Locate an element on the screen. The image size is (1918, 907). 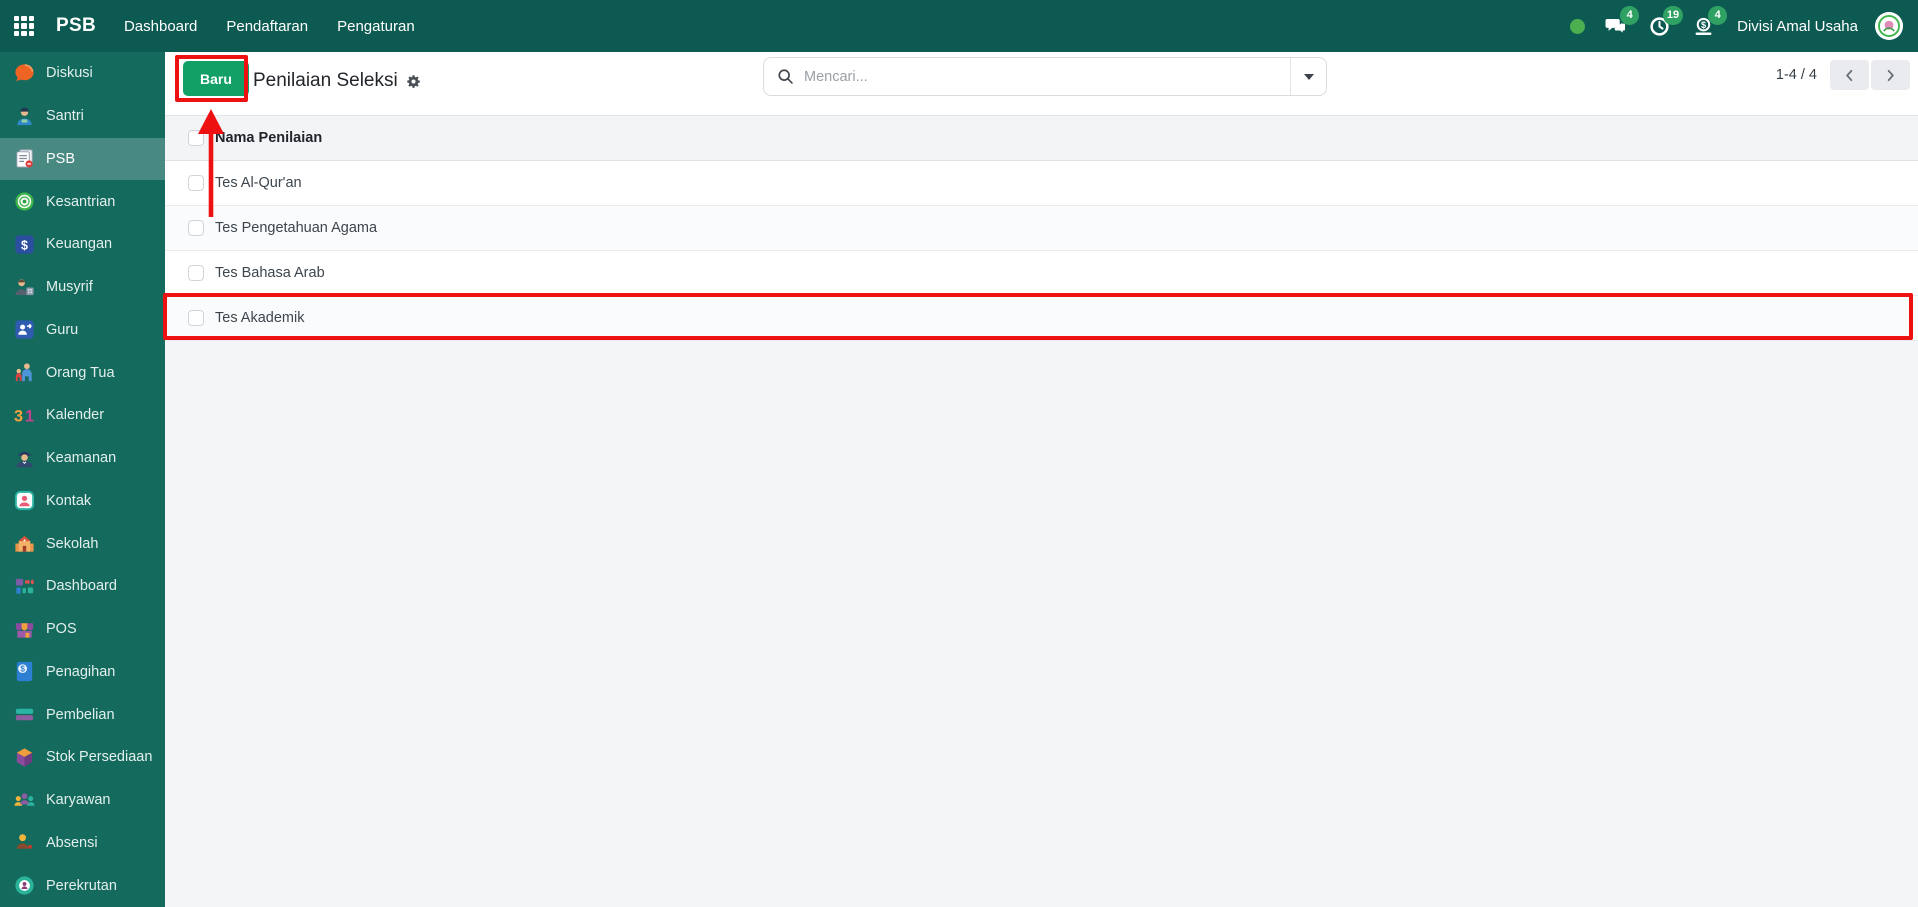
messages-icon: 4 is located at coordinates (1621, 22).